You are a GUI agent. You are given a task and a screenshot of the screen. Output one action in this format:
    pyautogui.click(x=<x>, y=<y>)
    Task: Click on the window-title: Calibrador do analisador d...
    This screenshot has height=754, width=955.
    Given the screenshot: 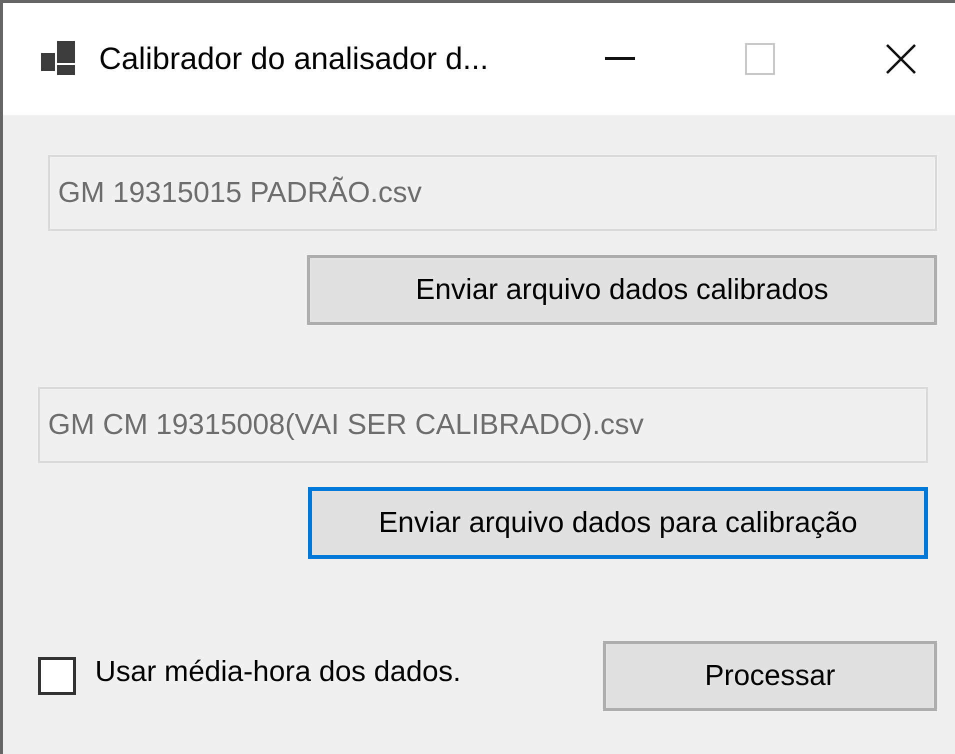 What is the action you would take?
    pyautogui.click(x=294, y=59)
    